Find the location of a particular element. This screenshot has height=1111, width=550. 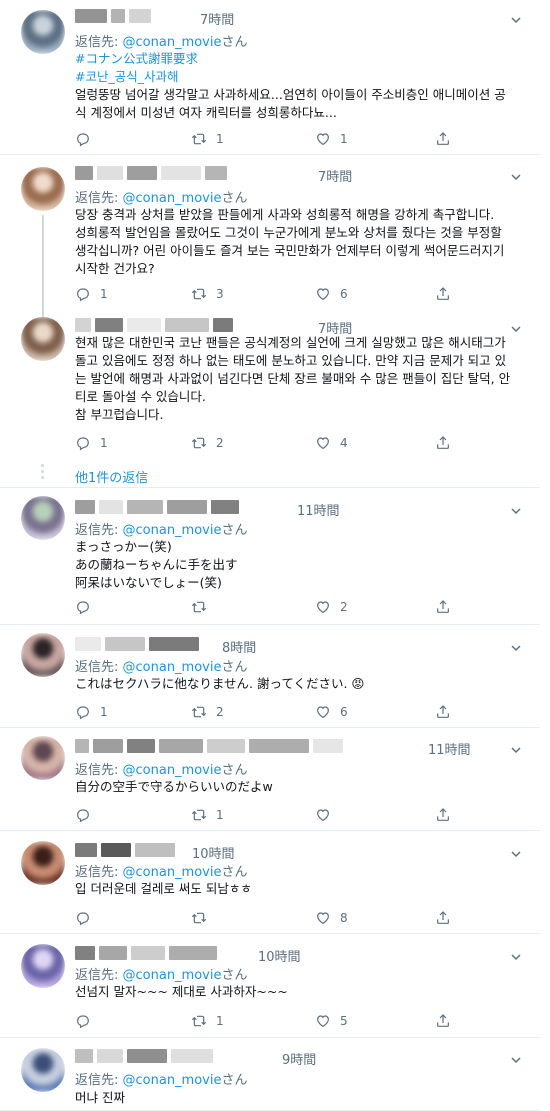

tweet-text: これはセクハラに他なりません. 謝ってください. 😡 is located at coordinates (302, 684).